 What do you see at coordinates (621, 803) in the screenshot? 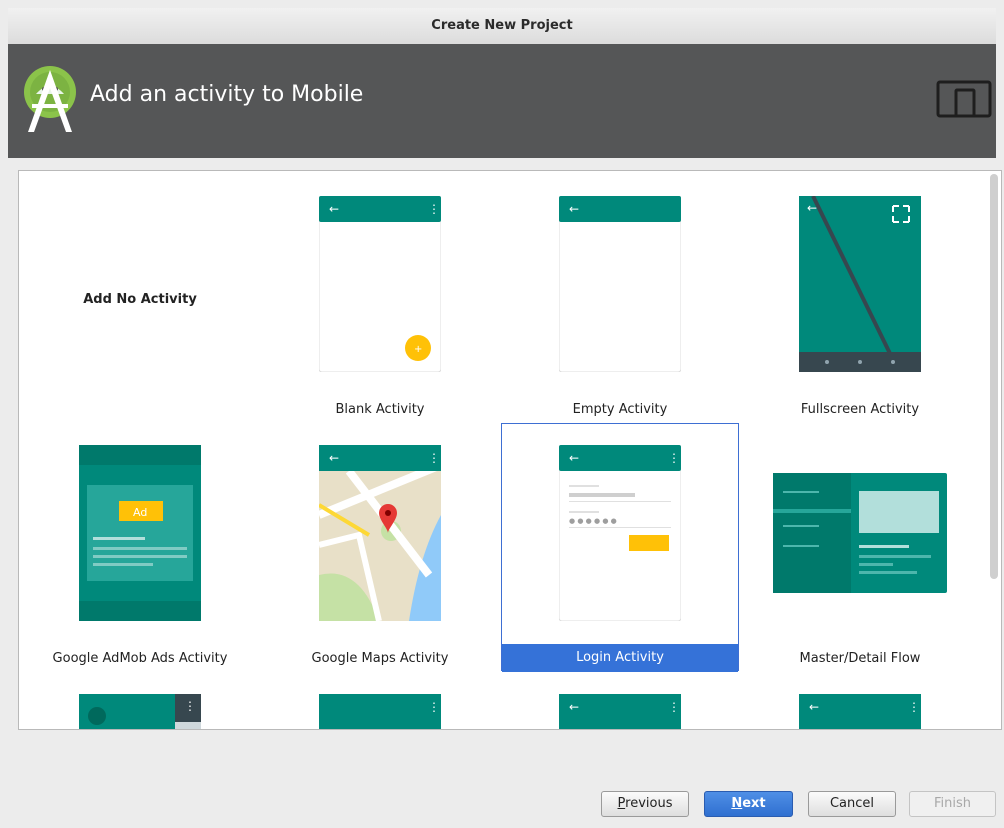
I see `previous-mnemonic: P` at bounding box center [621, 803].